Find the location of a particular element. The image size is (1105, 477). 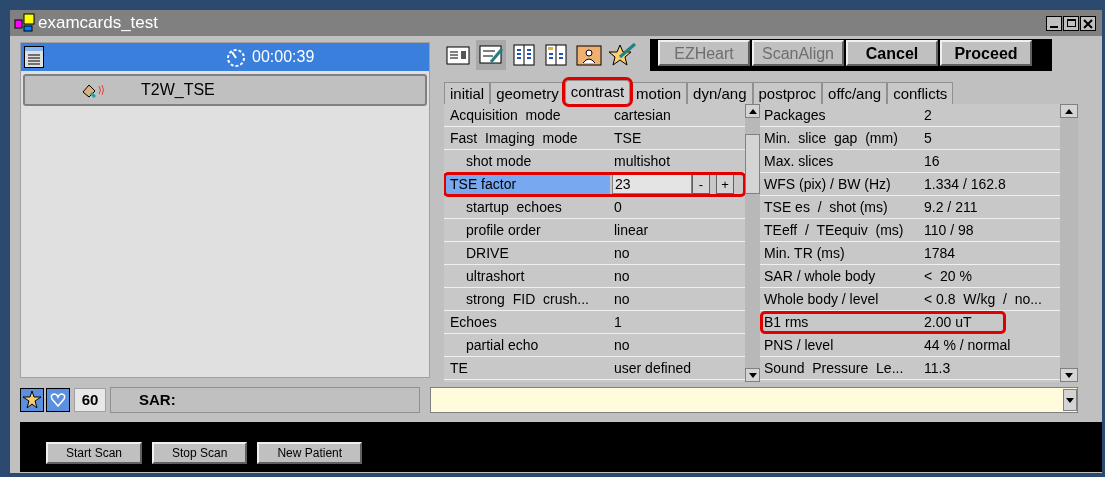

tab: geometry is located at coordinates (527, 93).